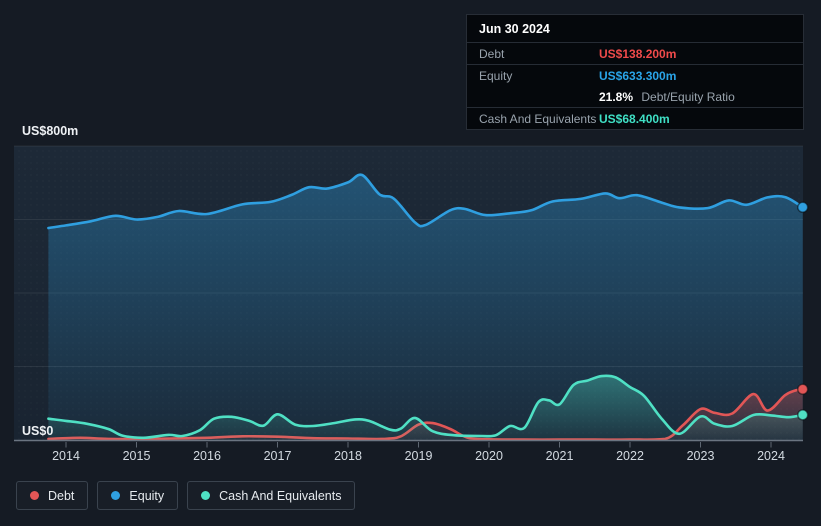 This screenshot has height=526, width=821. Describe the element at coordinates (802, 389) in the screenshot. I see `end-marker-debt` at that location.